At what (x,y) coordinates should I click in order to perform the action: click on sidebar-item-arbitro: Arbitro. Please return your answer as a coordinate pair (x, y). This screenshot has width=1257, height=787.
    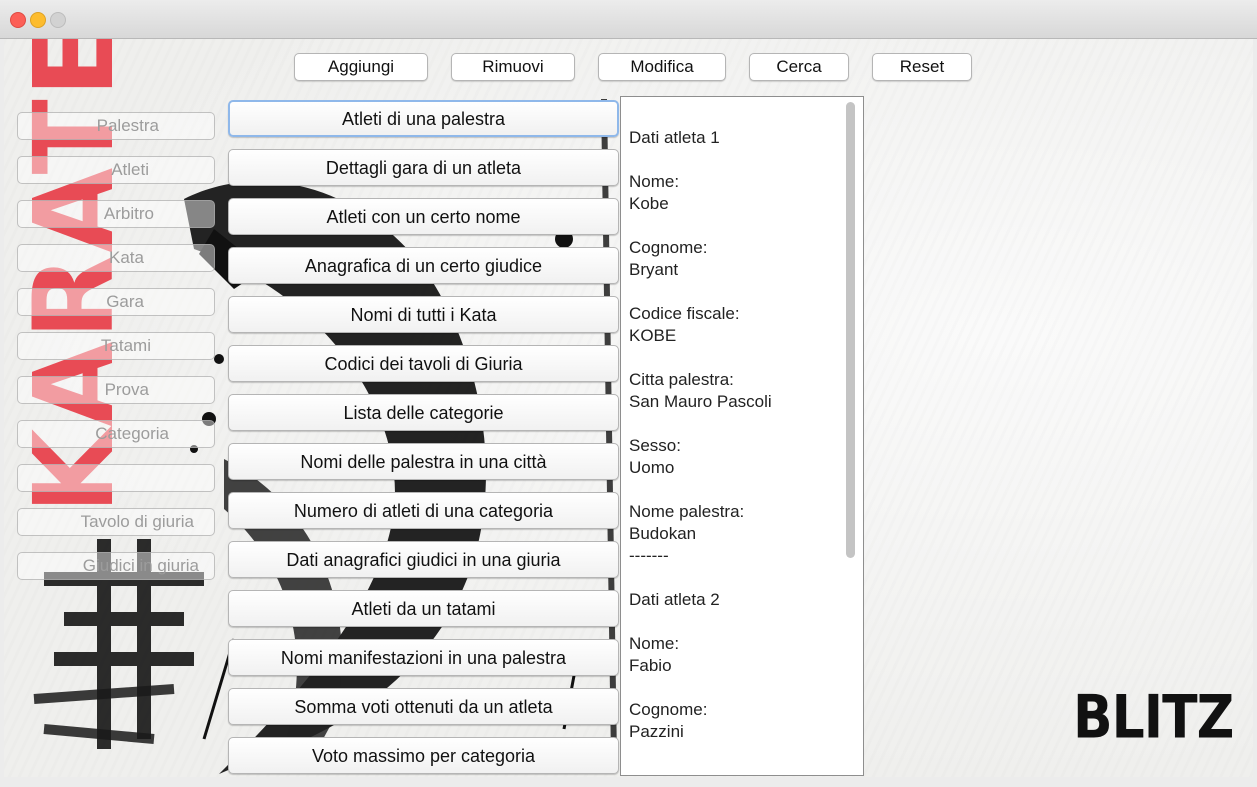
    Looking at the image, I should click on (116, 214).